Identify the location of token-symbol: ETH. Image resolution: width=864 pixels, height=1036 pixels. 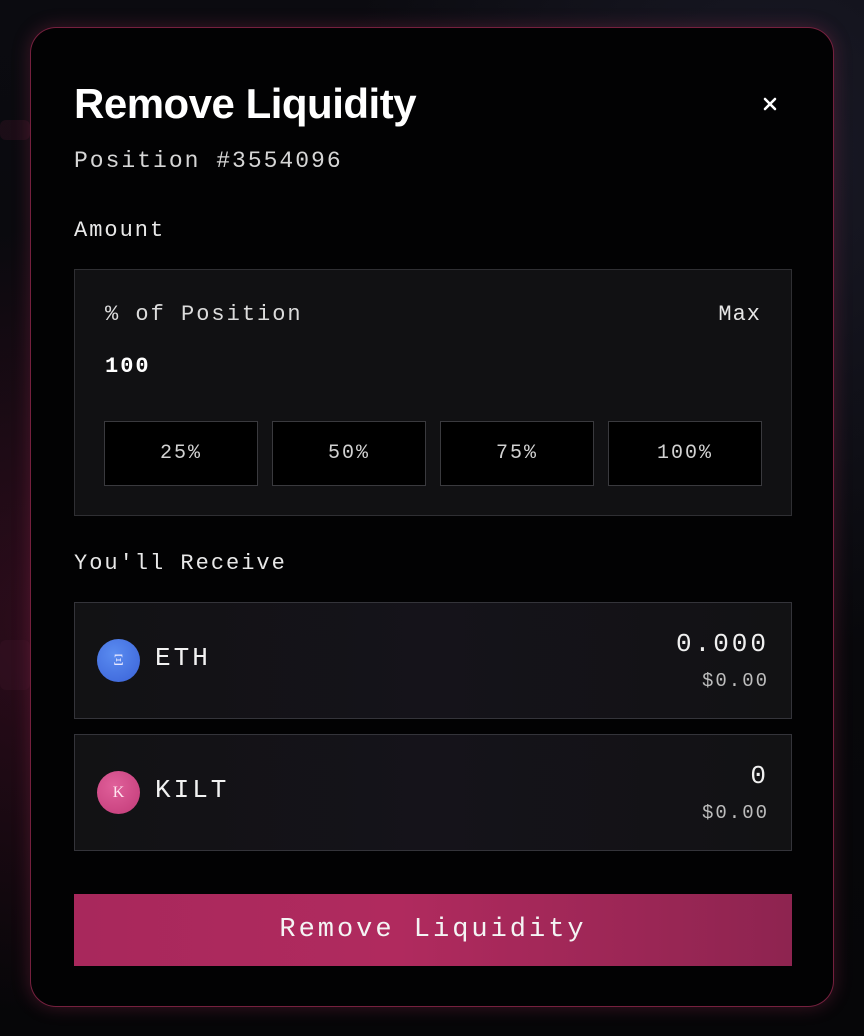
(183, 658).